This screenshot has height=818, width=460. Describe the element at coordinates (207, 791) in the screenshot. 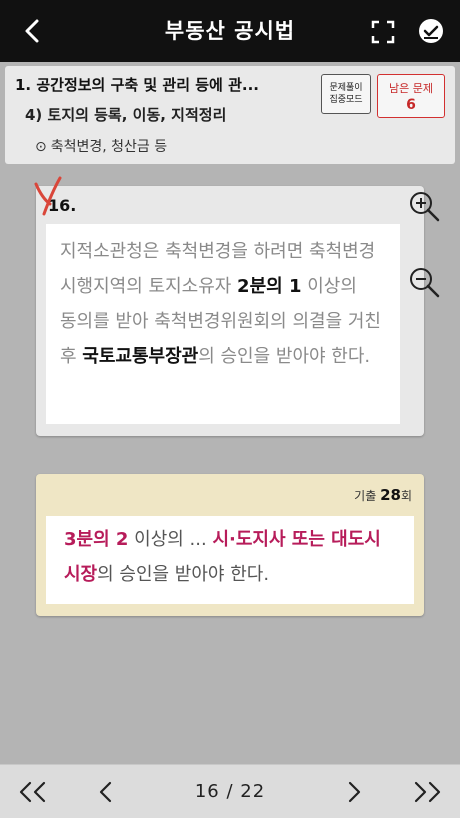

I see `current-page: 16` at that location.